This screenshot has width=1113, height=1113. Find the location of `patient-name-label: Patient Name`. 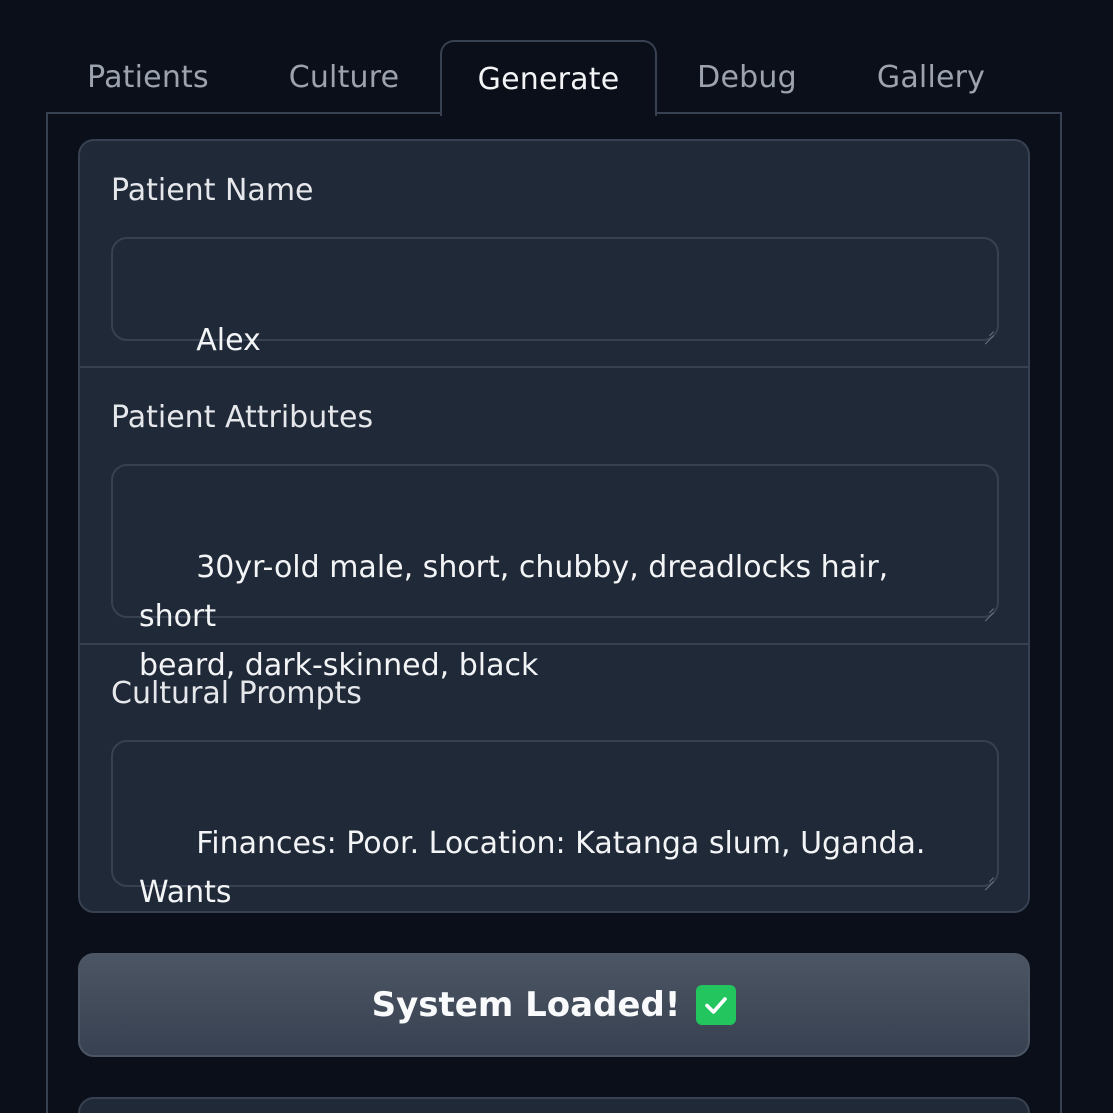

patient-name-label: Patient Name is located at coordinates (212, 190).